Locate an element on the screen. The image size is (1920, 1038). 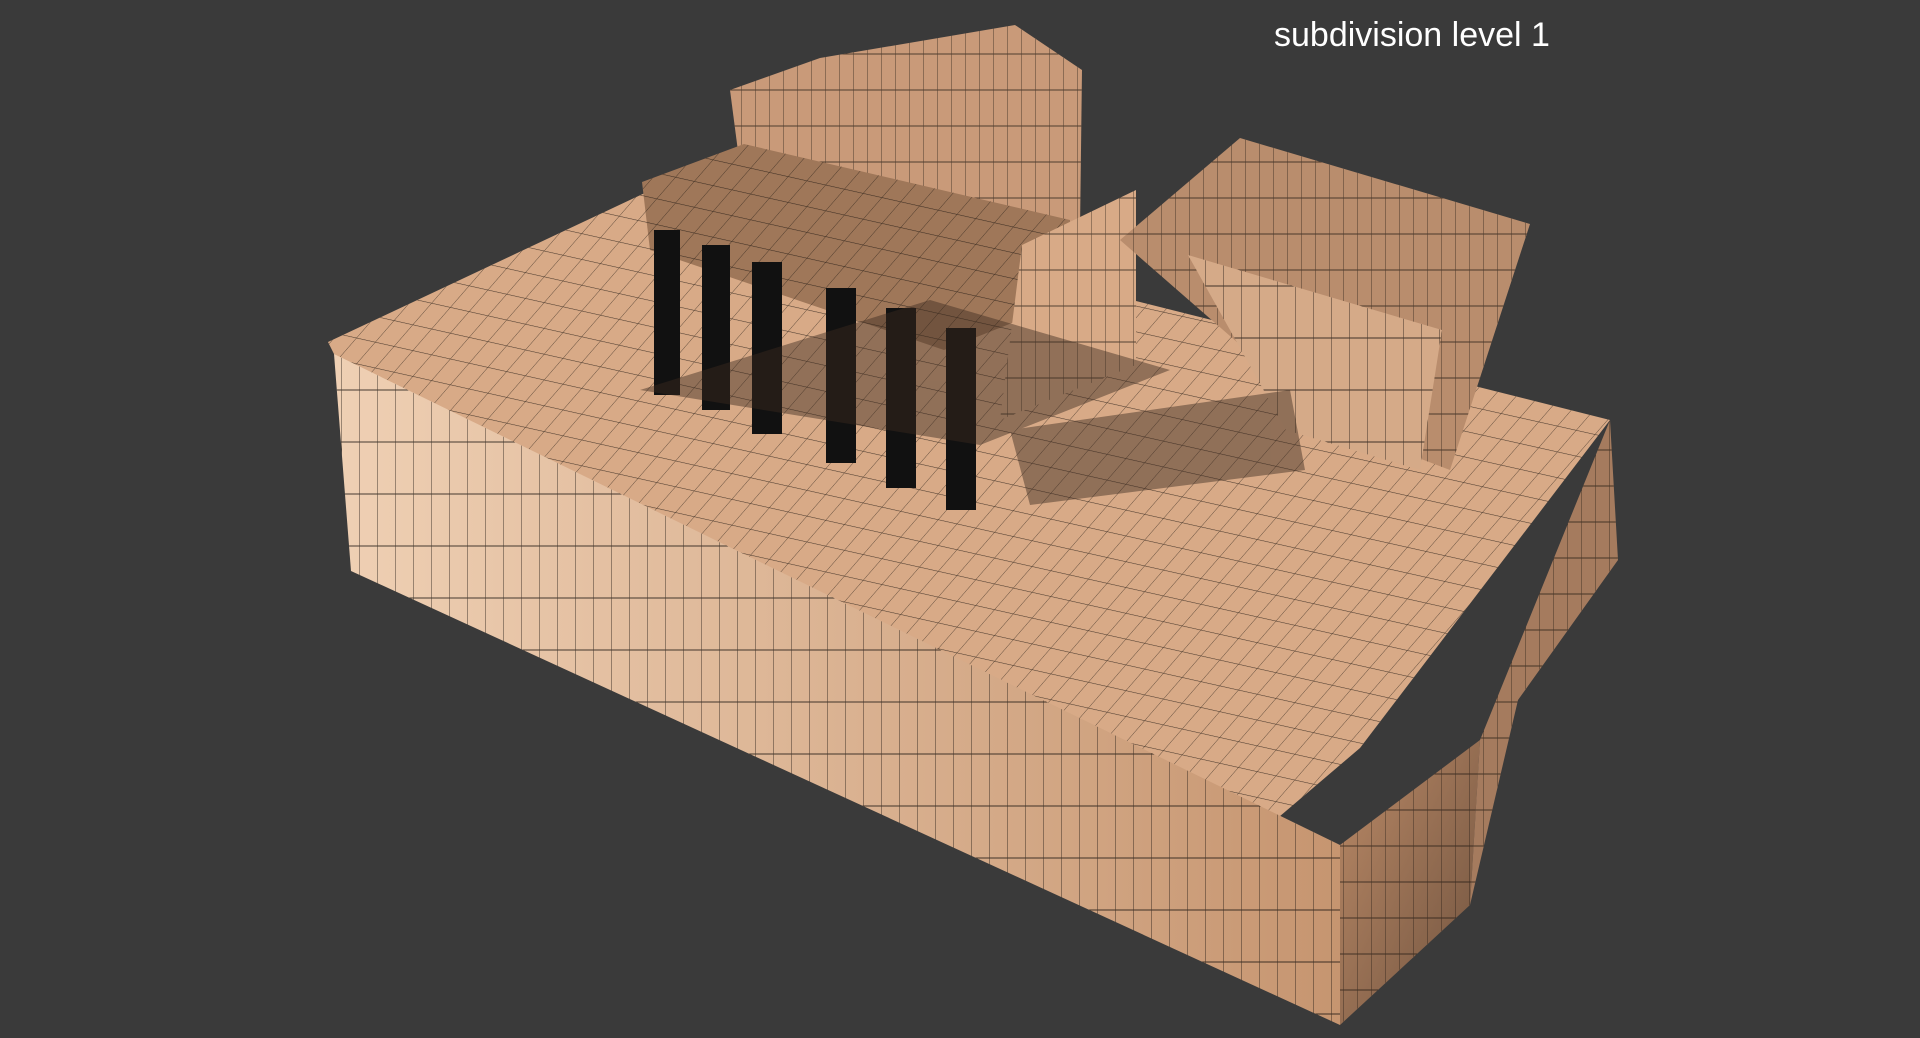
subdivision-label: subdivision level 1 is located at coordinates (1412, 35).